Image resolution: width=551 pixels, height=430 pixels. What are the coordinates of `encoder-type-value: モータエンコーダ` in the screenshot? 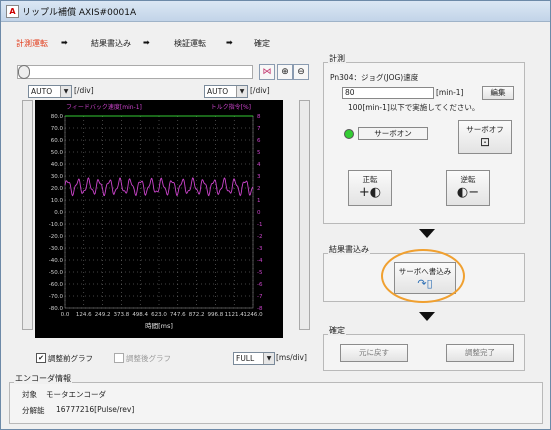 It's located at (76, 394).